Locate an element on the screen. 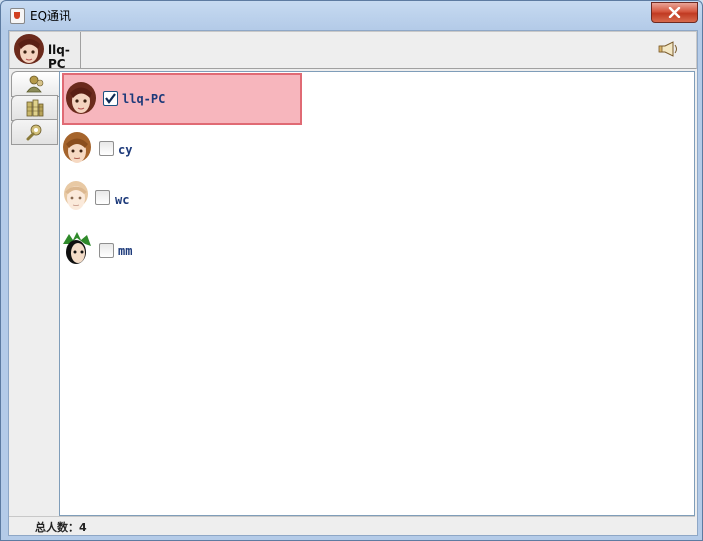 This screenshot has width=703, height=541. contact-name: wc is located at coordinates (122, 200).